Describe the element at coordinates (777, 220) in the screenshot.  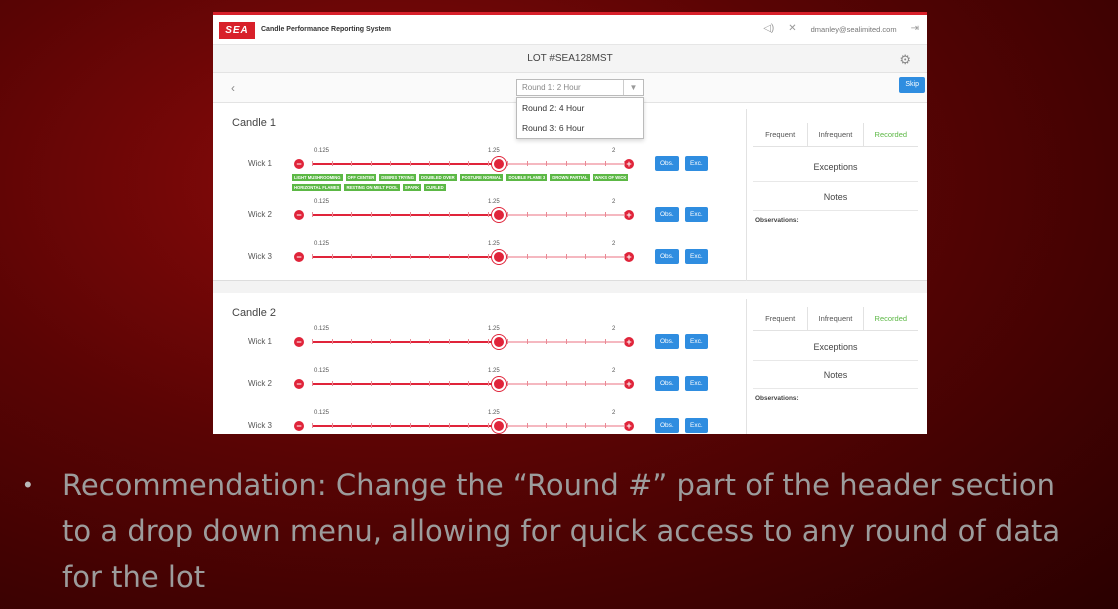
I see `observations-label: Observations:` at that location.